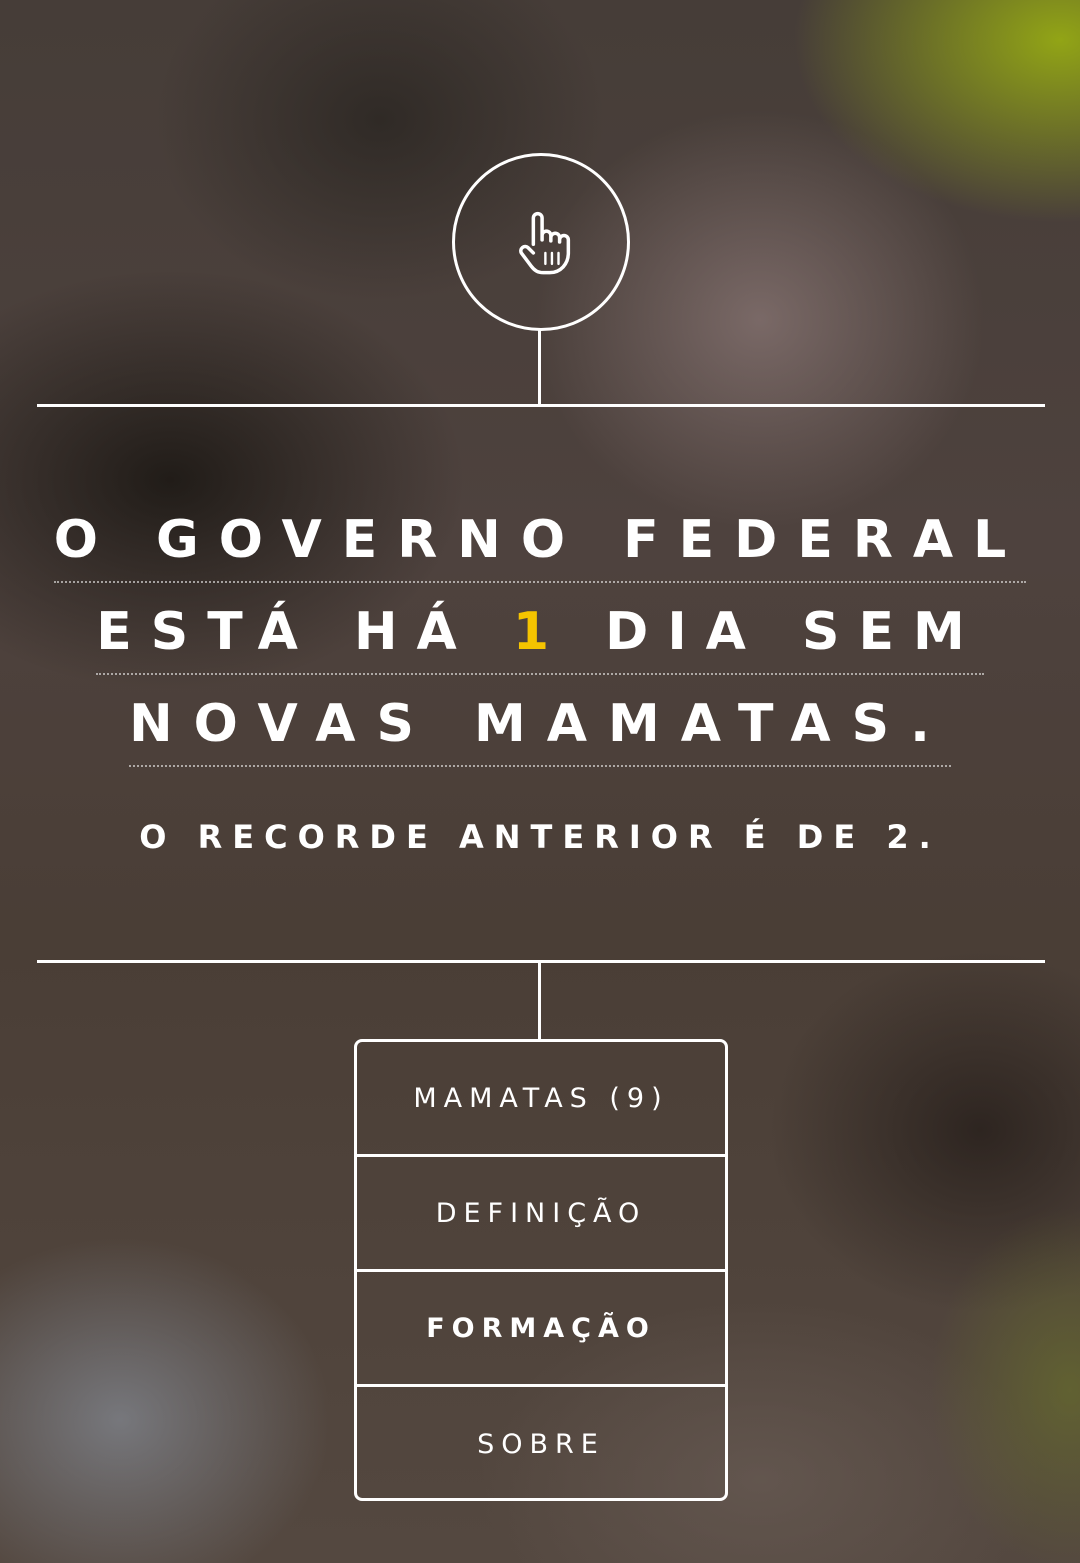  Describe the element at coordinates (539, 1001) in the screenshot. I see `connector-line-bottom` at that location.